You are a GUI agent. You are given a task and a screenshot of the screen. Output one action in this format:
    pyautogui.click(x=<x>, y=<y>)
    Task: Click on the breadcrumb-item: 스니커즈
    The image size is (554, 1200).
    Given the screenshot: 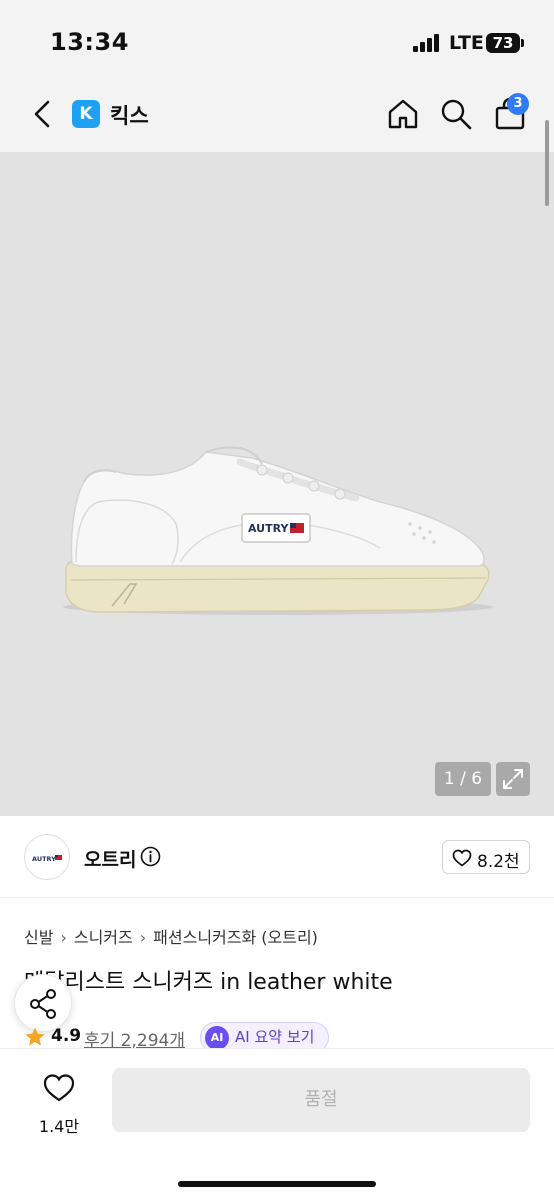 What is the action you would take?
    pyautogui.click(x=103, y=937)
    